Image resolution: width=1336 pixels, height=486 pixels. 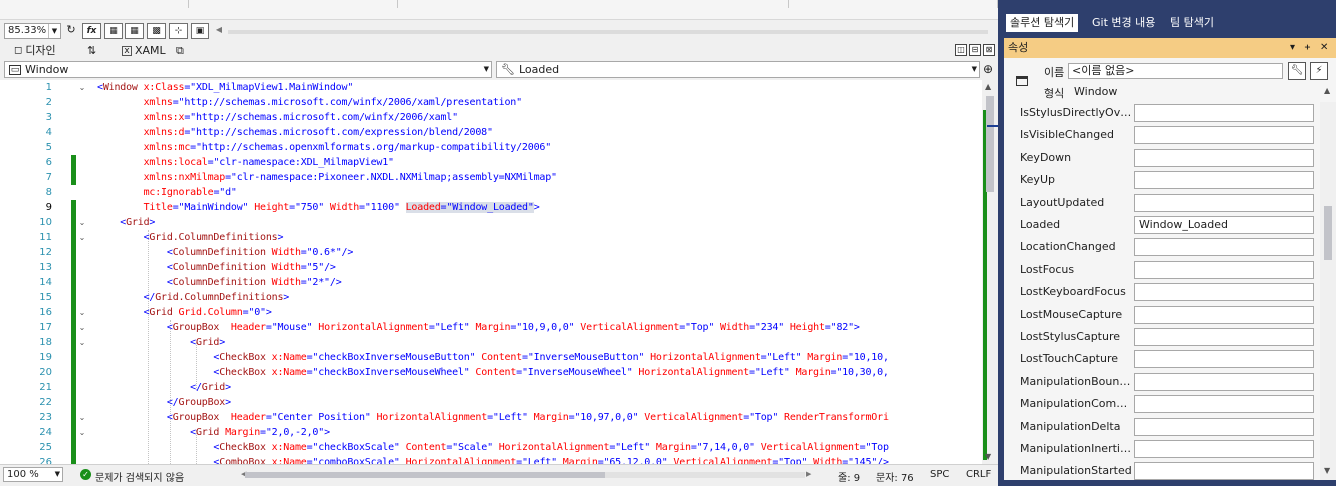 What do you see at coordinates (1324, 48) in the screenshot?
I see `close-icon: ✕` at bounding box center [1324, 48].